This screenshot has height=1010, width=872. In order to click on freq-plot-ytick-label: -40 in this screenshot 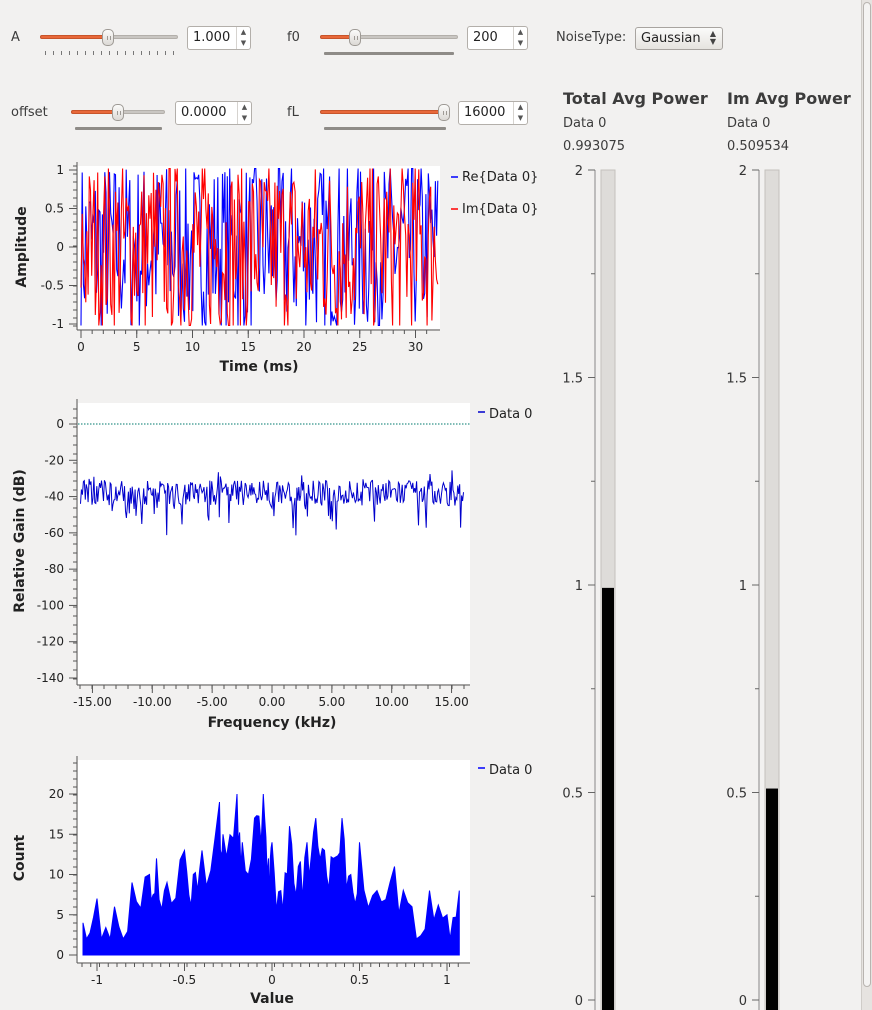, I will do `click(54, 497)`.